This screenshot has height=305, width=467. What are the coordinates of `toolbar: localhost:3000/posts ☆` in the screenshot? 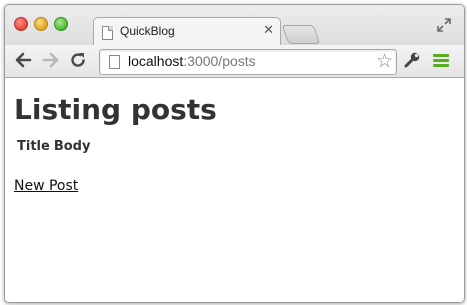 It's located at (234, 61).